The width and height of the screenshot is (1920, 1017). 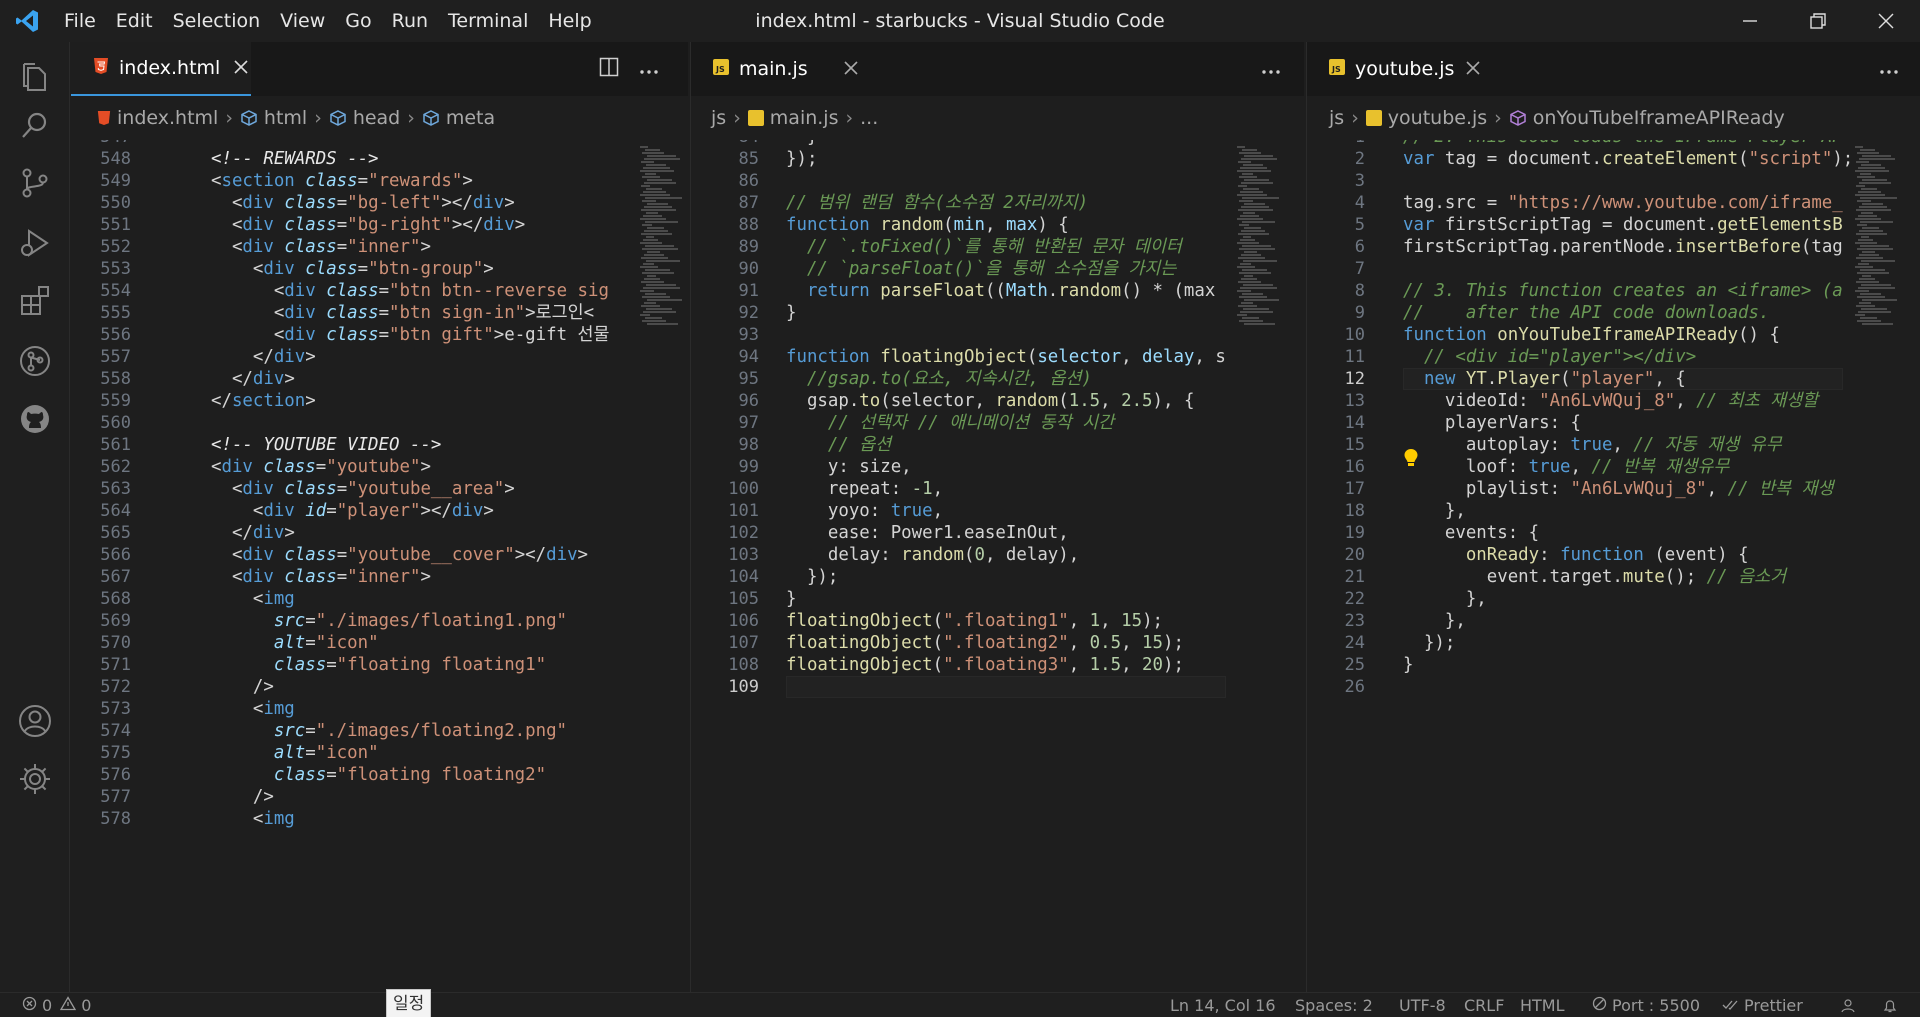 What do you see at coordinates (56, 1005) in the screenshot?
I see `problems-indicator: 0 0` at bounding box center [56, 1005].